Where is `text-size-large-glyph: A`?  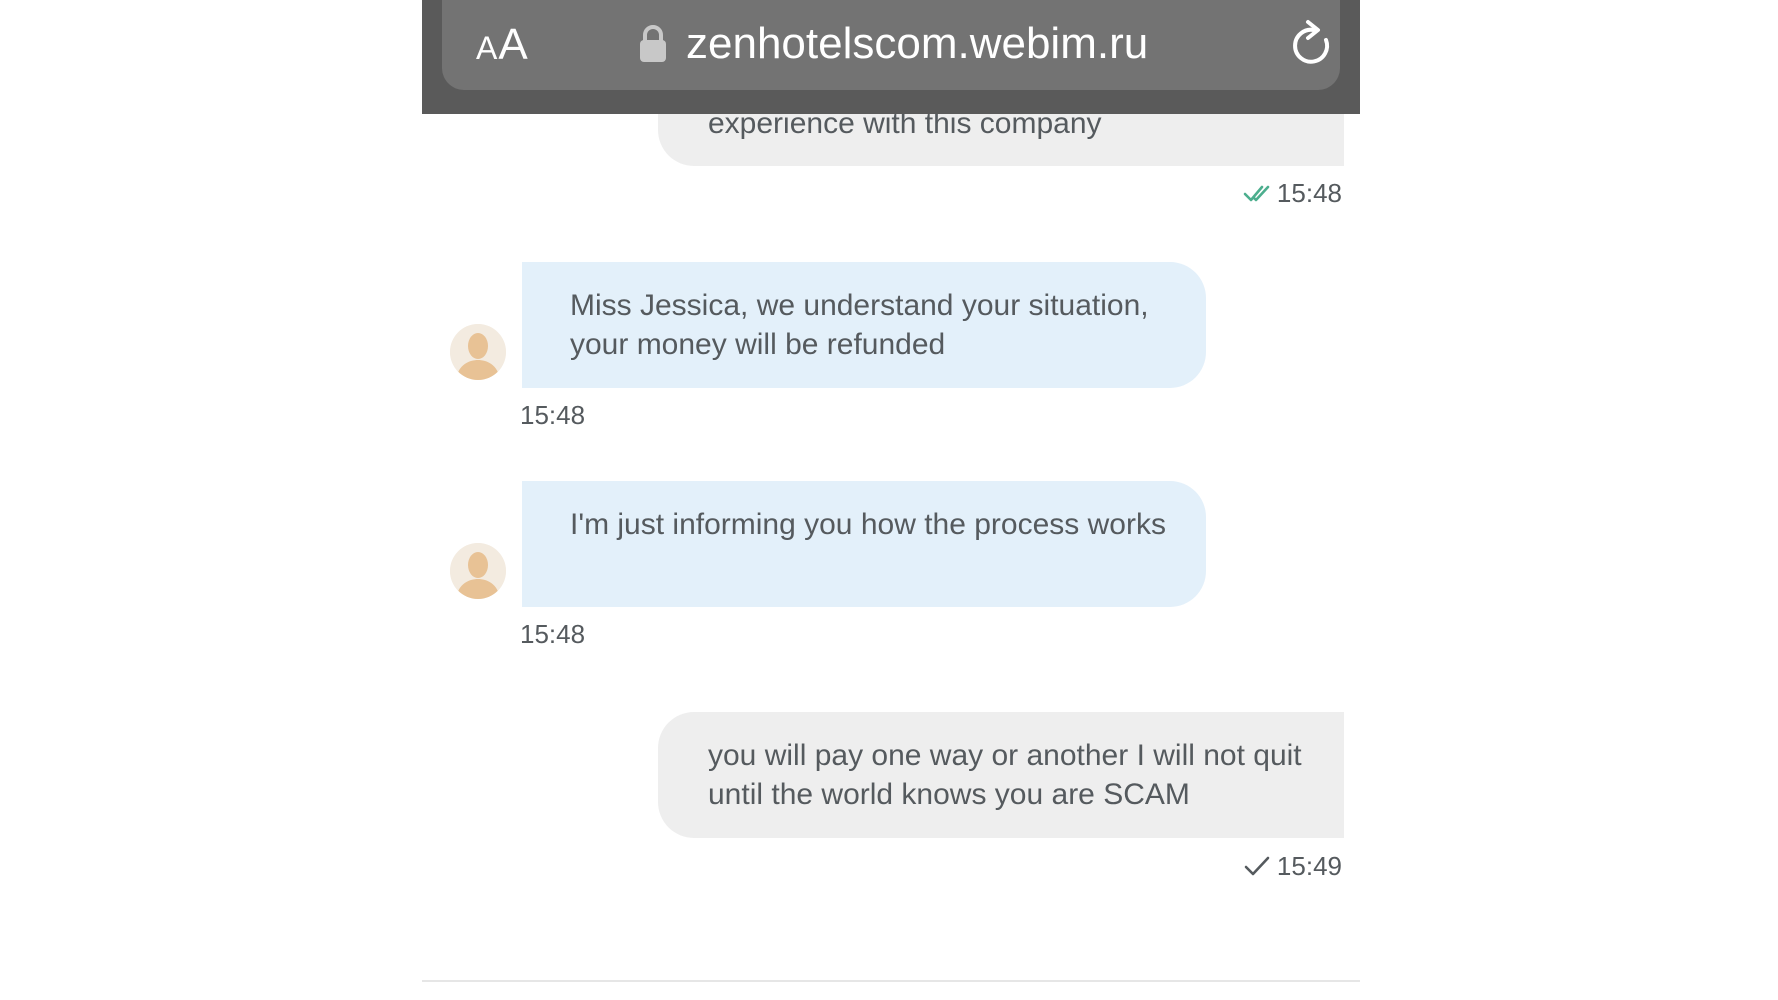
text-size-large-glyph: A is located at coordinates (513, 44).